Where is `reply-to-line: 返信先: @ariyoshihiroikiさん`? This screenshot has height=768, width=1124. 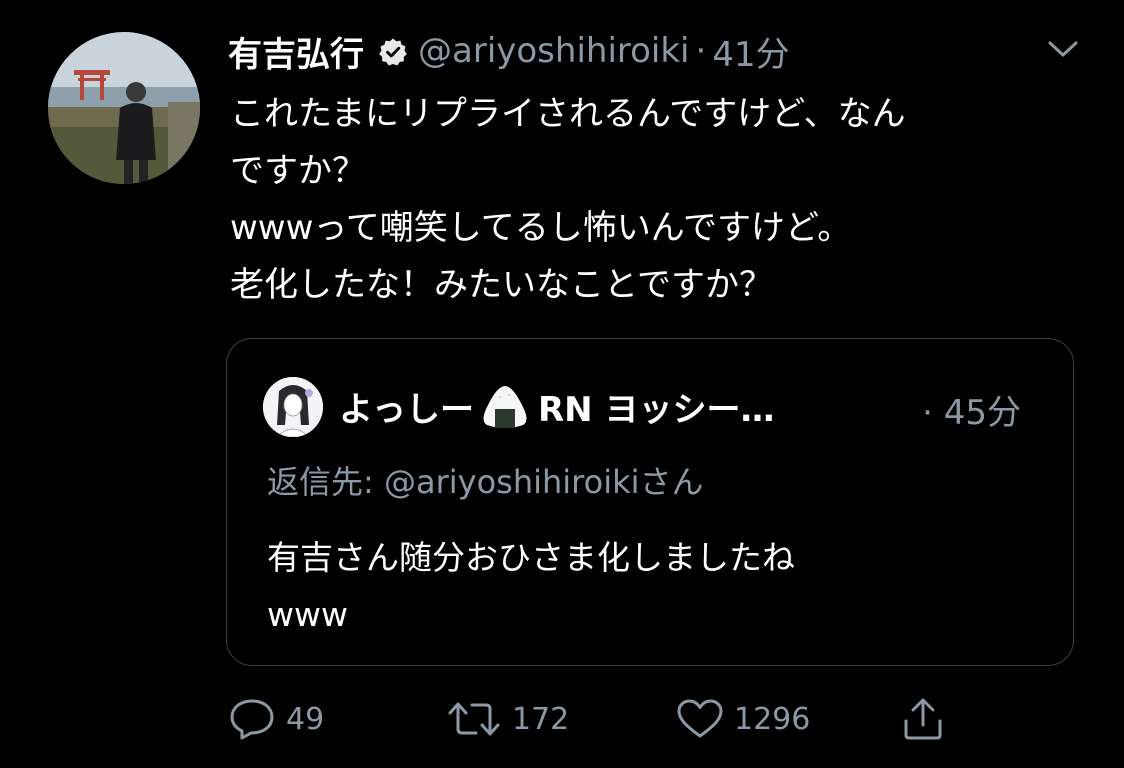
reply-to-line: 返信先: @ariyoshihiroikiさん is located at coordinates (485, 480).